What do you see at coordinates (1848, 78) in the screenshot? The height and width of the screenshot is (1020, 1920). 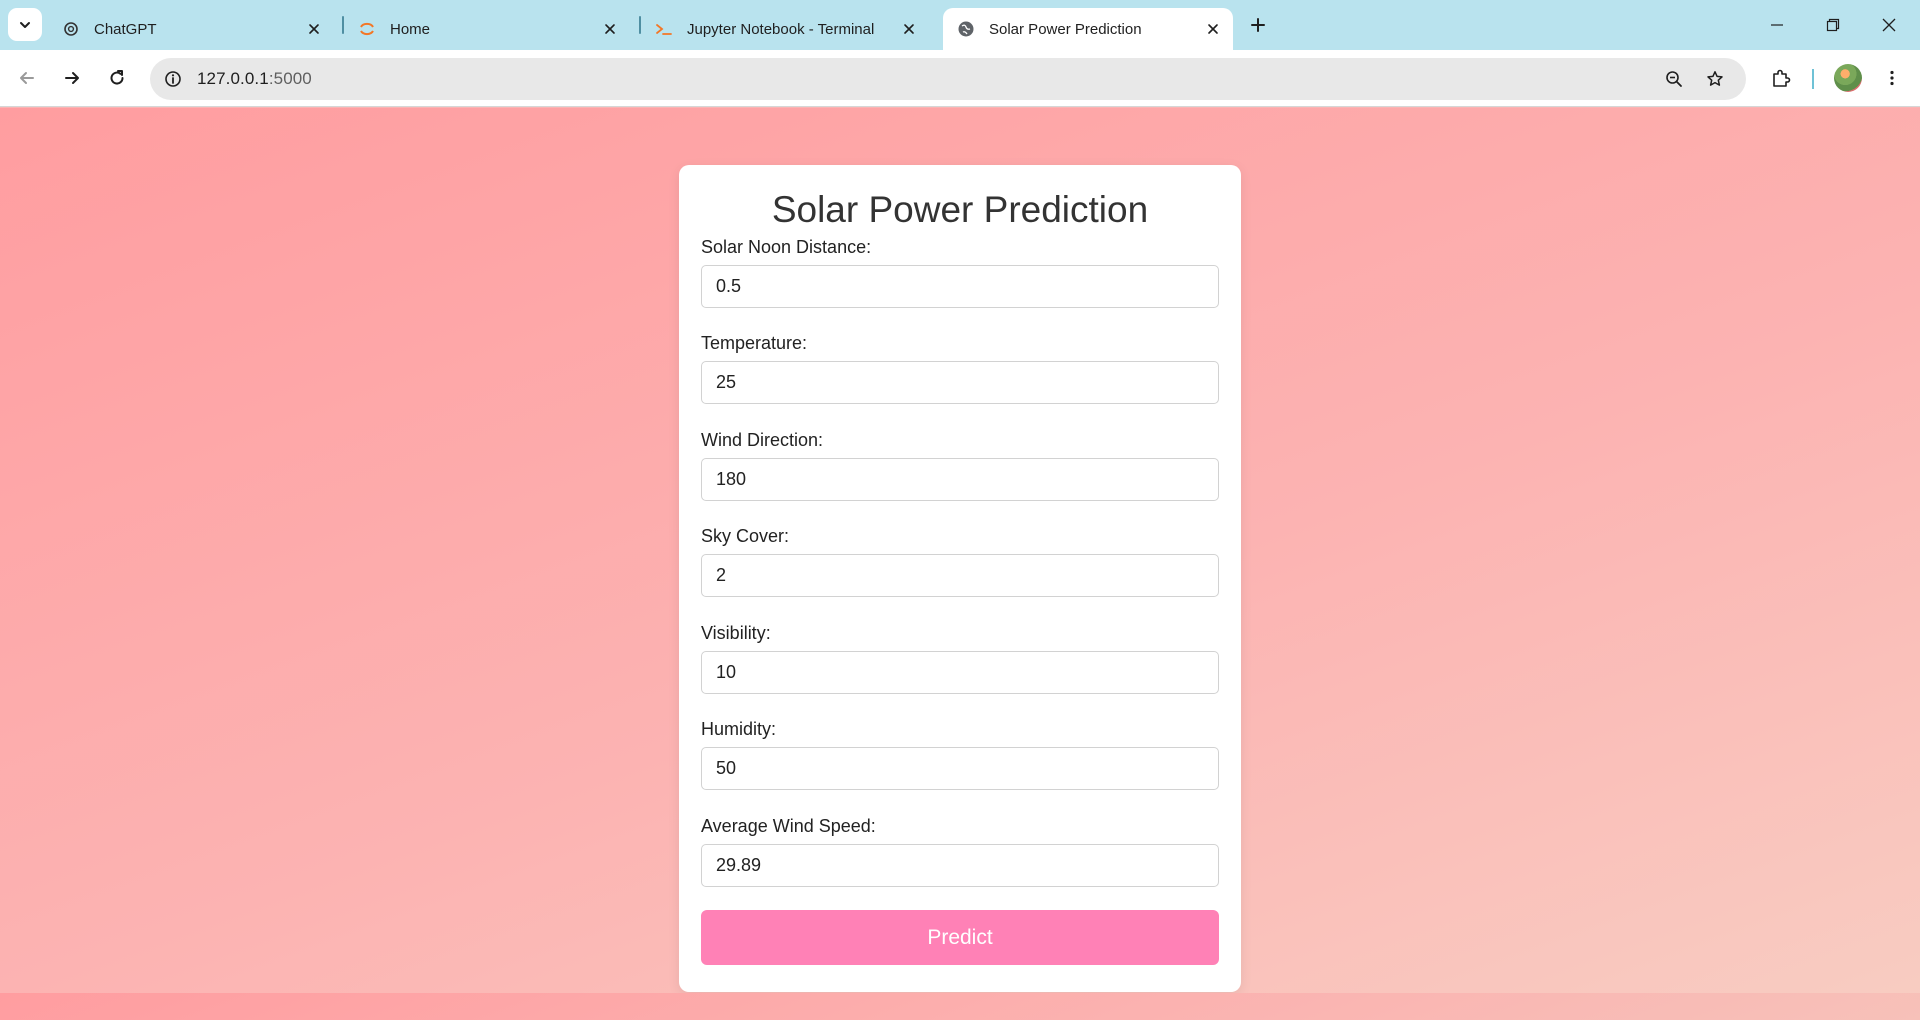 I see `profile-avatar` at bounding box center [1848, 78].